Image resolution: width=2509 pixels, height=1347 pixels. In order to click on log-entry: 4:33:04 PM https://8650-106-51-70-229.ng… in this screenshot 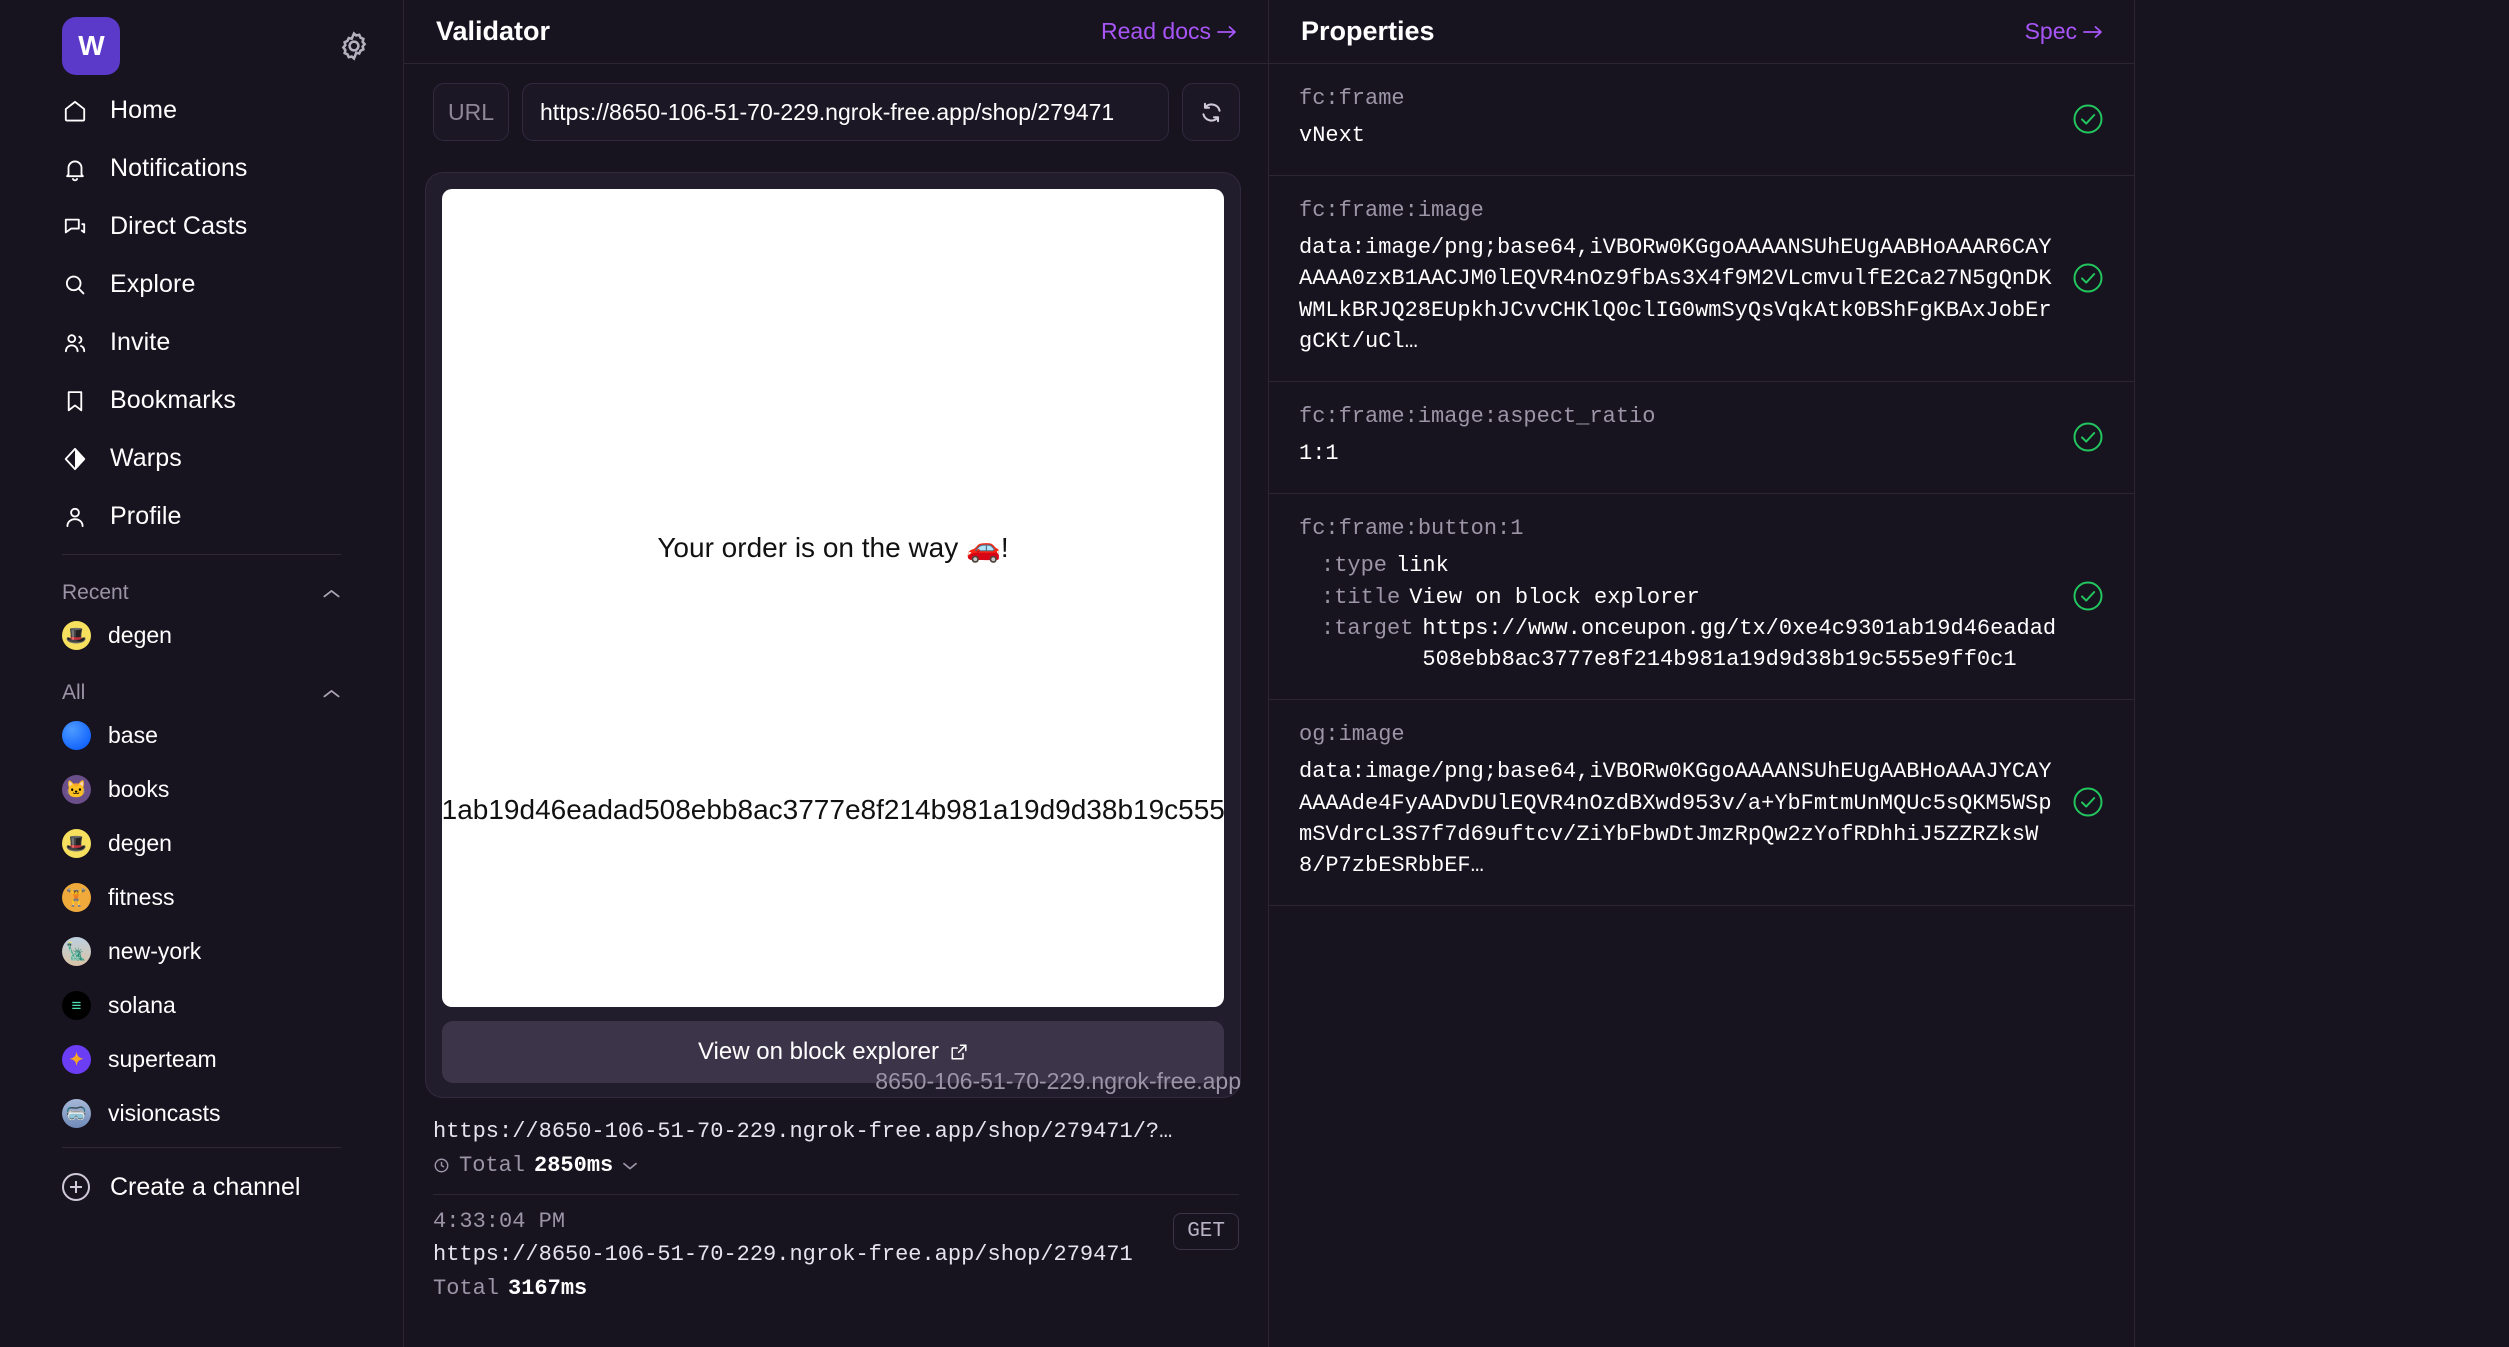, I will do `click(836, 1255)`.